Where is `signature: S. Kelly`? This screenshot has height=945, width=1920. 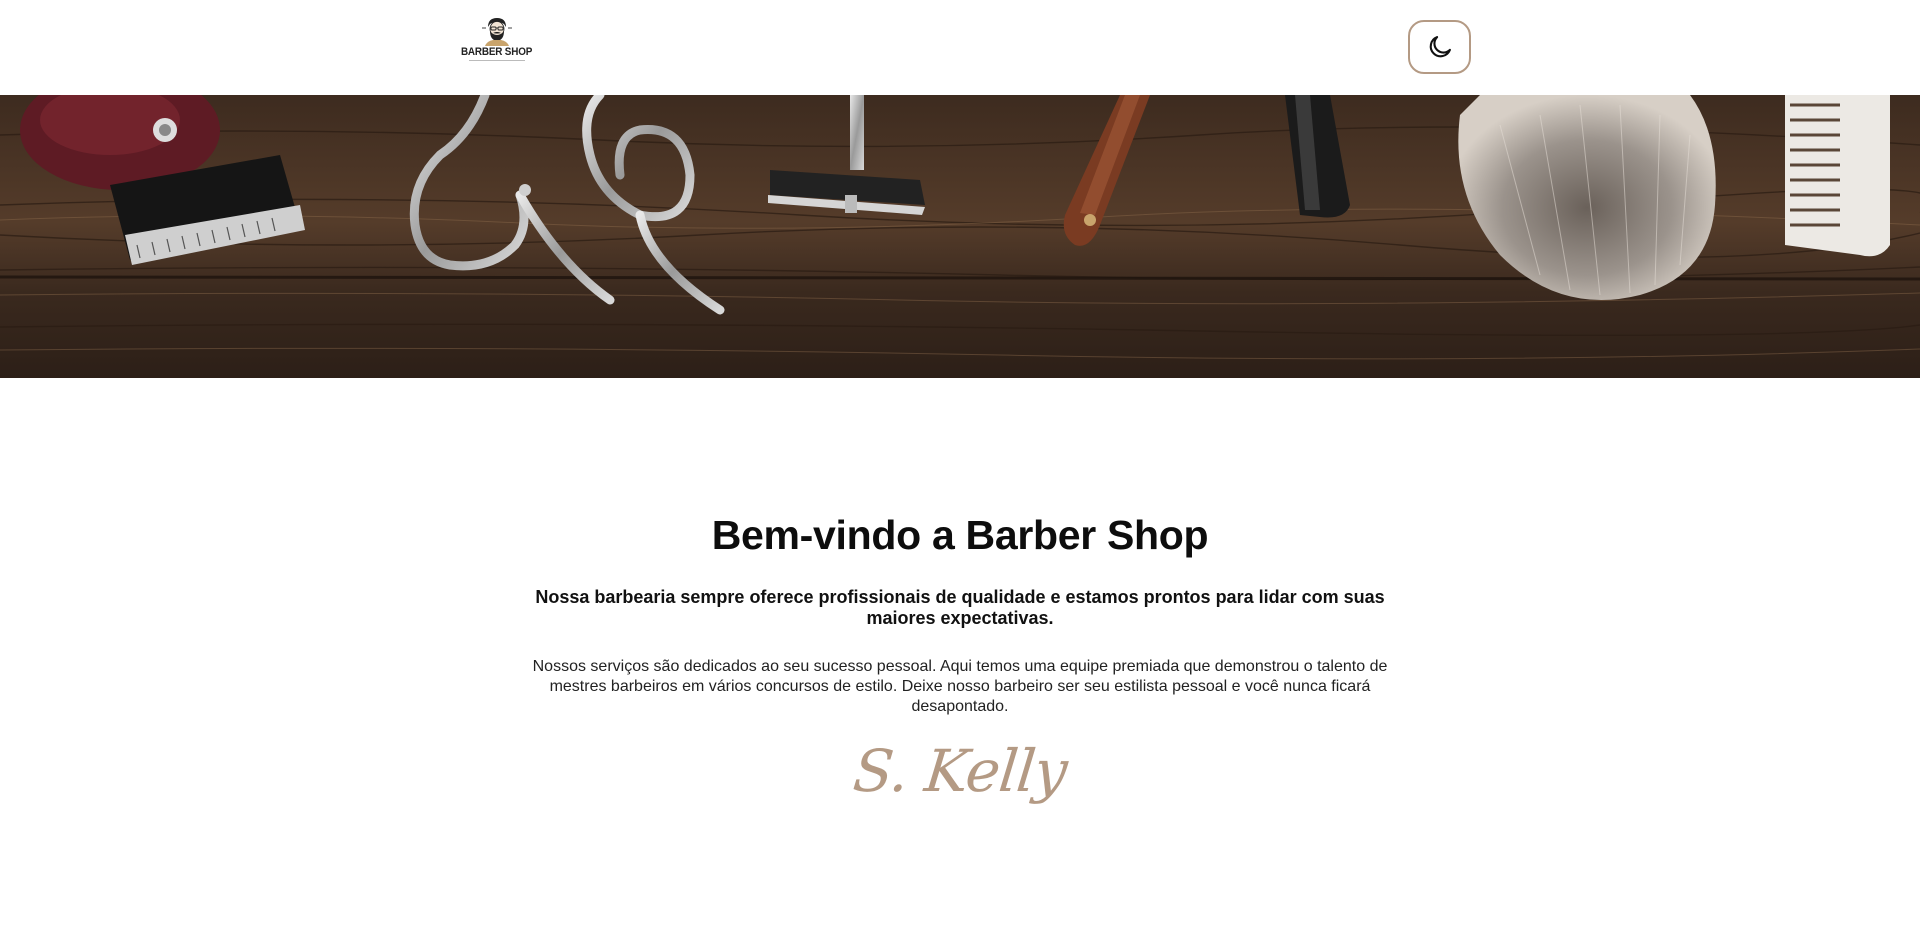
signature: S. Kelly is located at coordinates (960, 771).